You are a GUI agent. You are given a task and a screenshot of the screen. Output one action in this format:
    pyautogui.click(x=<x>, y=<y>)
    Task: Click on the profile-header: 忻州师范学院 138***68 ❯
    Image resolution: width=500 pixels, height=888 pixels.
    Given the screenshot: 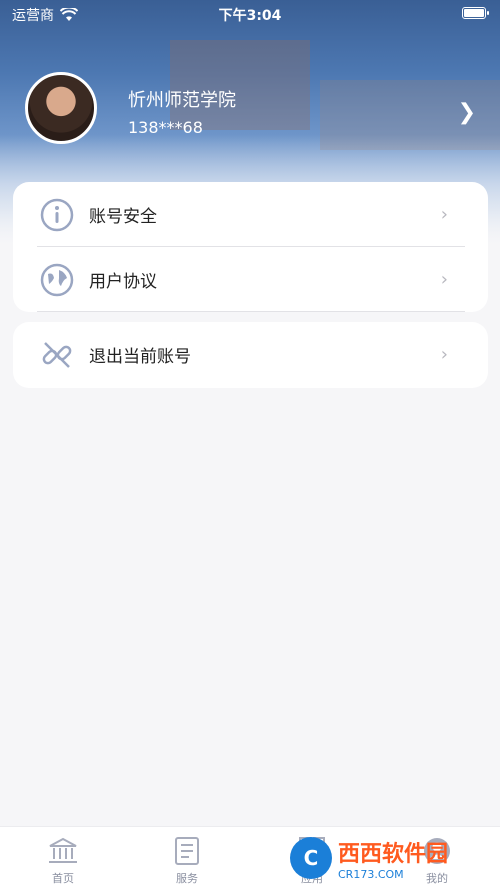 What is the action you would take?
    pyautogui.click(x=250, y=110)
    